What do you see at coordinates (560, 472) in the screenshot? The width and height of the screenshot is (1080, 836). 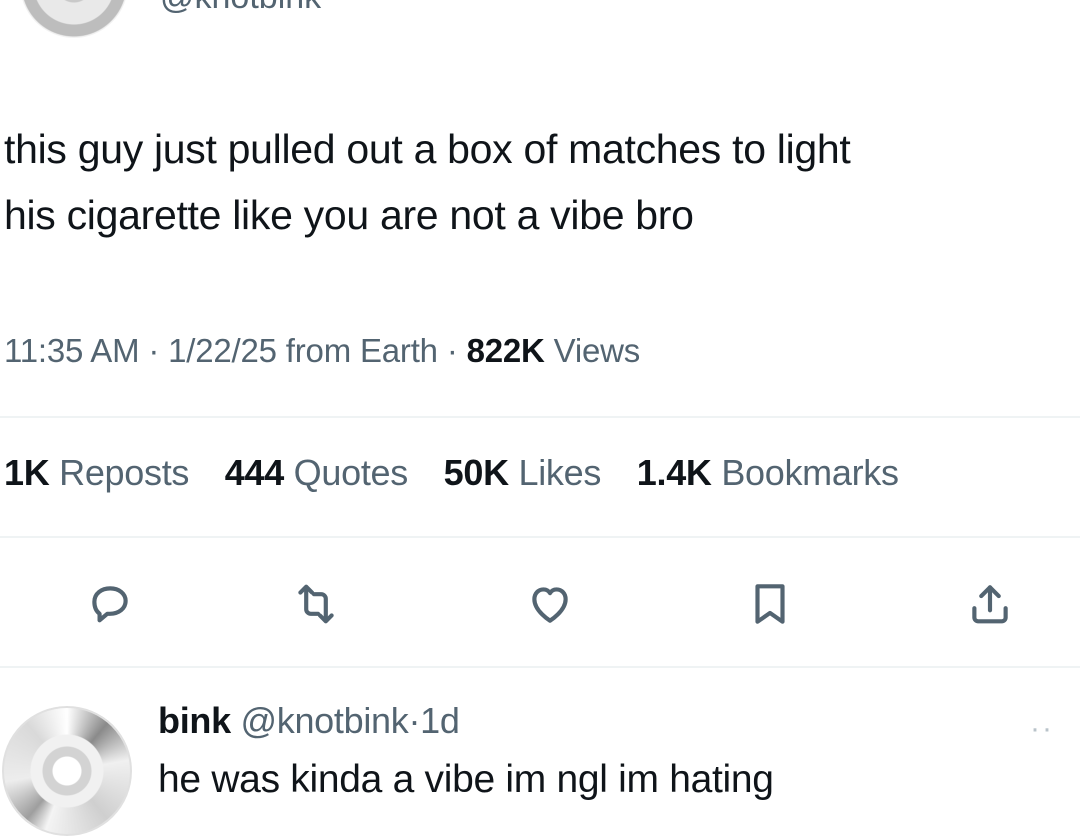 I see `likes-label: Likes` at bounding box center [560, 472].